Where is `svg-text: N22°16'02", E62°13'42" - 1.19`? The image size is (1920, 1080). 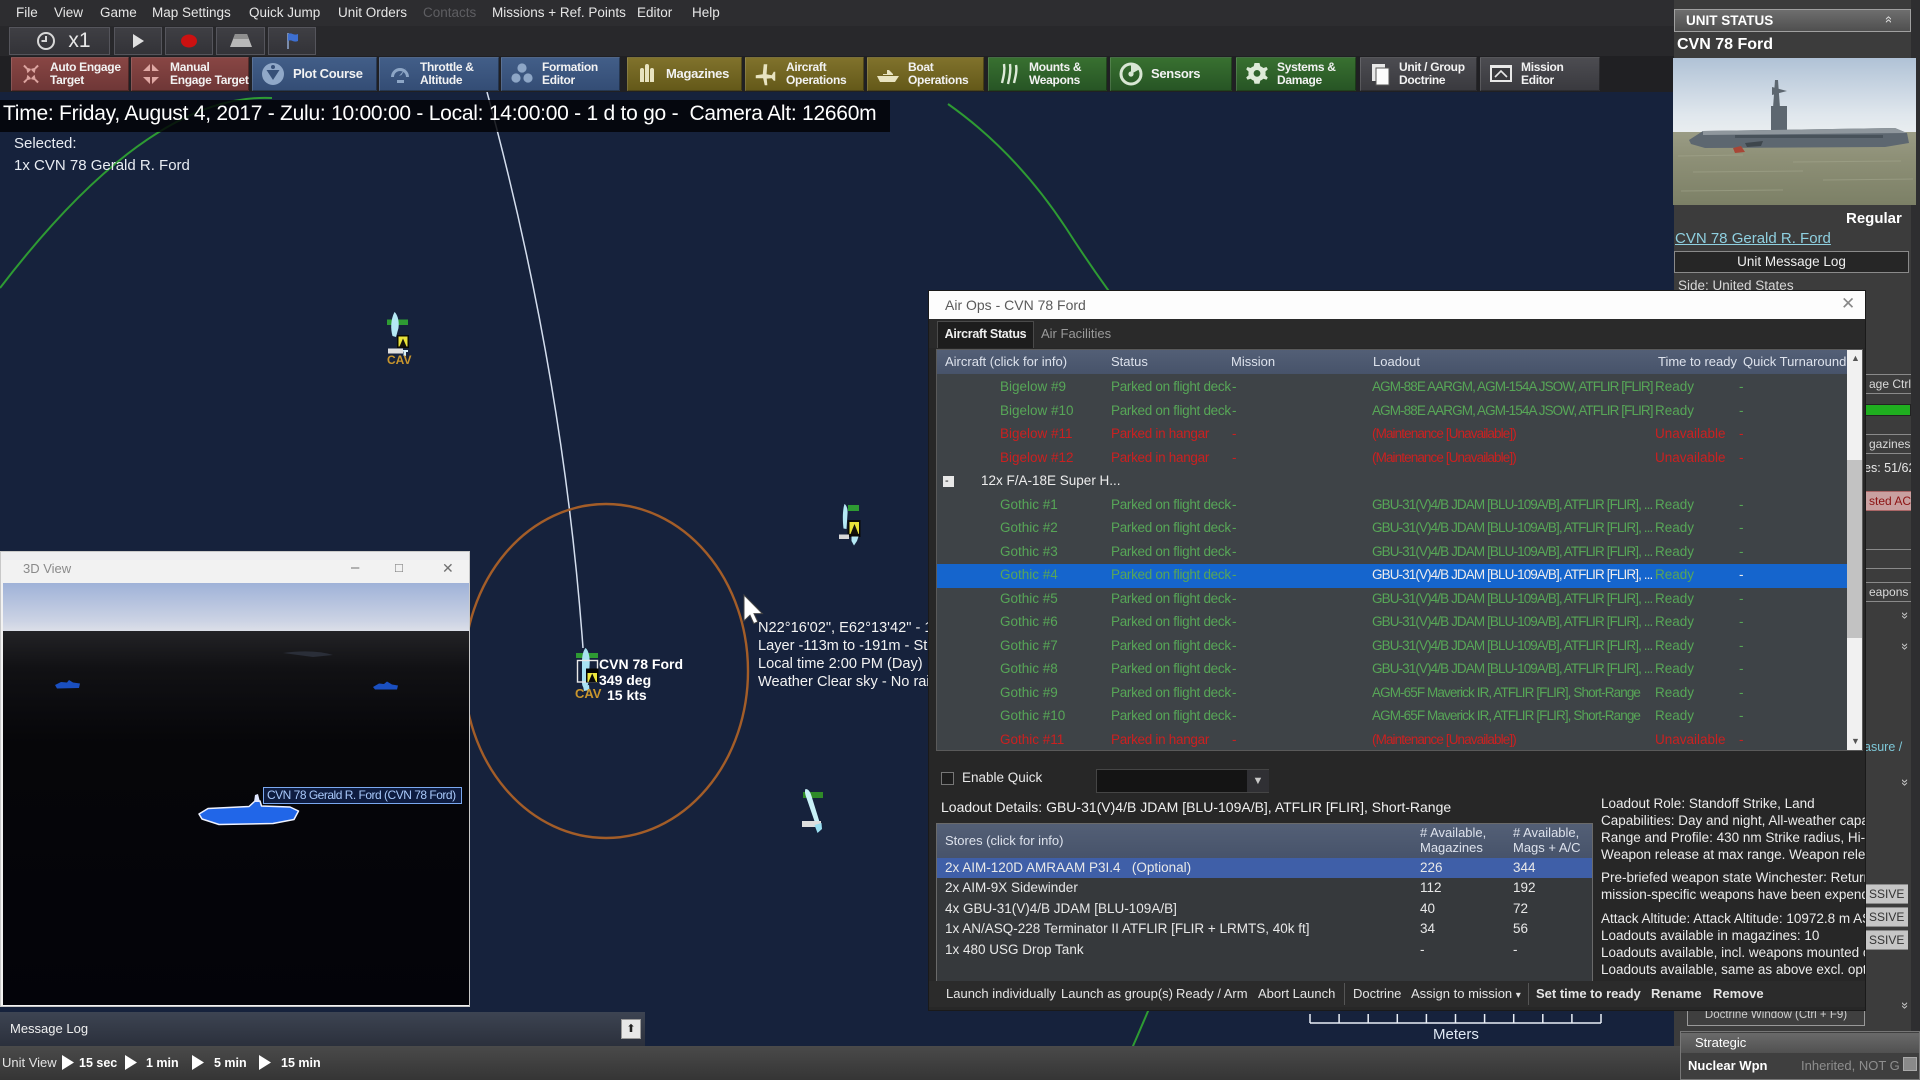
svg-text: N22°16'02", E62°13'42" - 1.19 is located at coordinates (855, 628).